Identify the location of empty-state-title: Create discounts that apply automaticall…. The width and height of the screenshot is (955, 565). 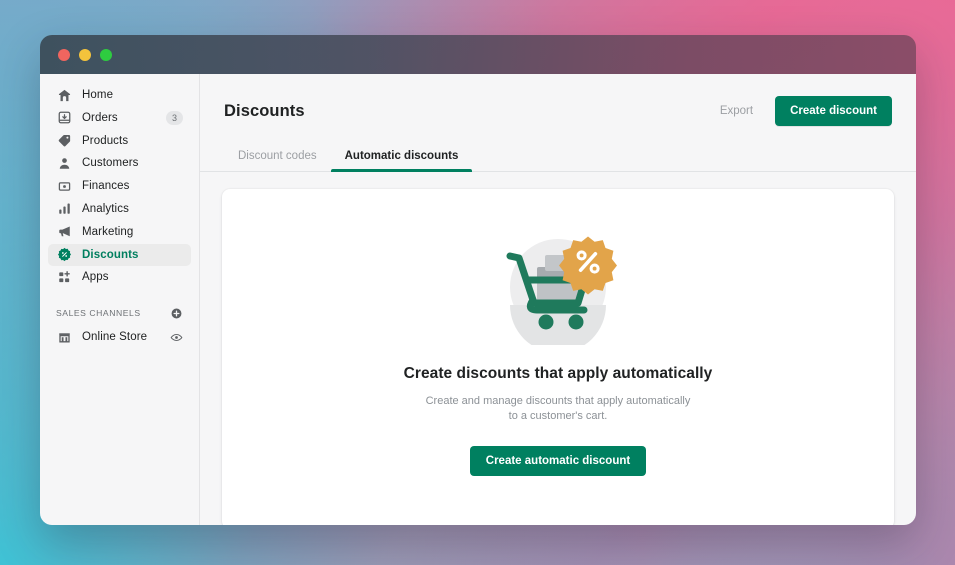
(558, 373).